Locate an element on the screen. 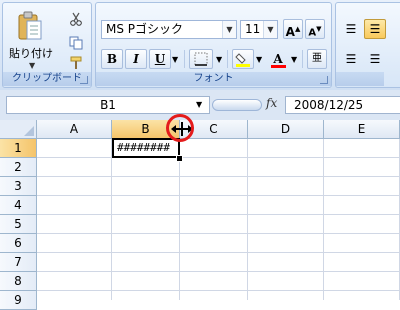 This screenshot has height=310, width=400. name-box: B1 is located at coordinates (108, 105).